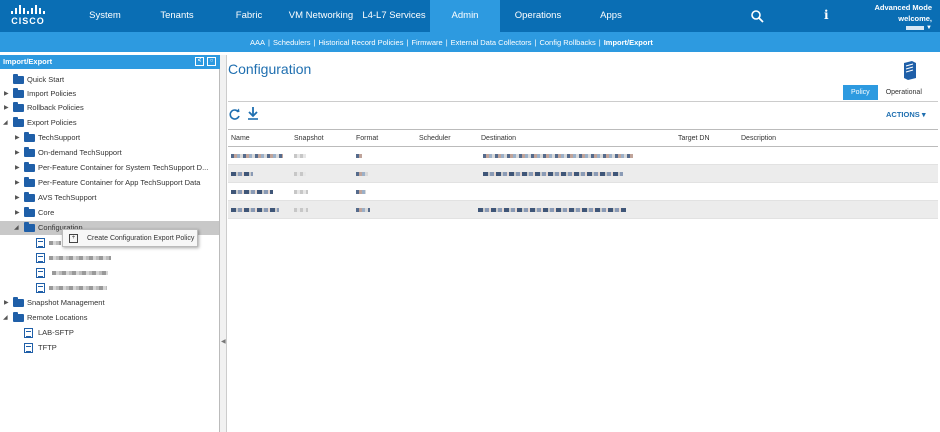 The width and height of the screenshot is (940, 432). Describe the element at coordinates (906, 114) in the screenshot. I see `actions-menu-button: ACTIONS ▾` at that location.